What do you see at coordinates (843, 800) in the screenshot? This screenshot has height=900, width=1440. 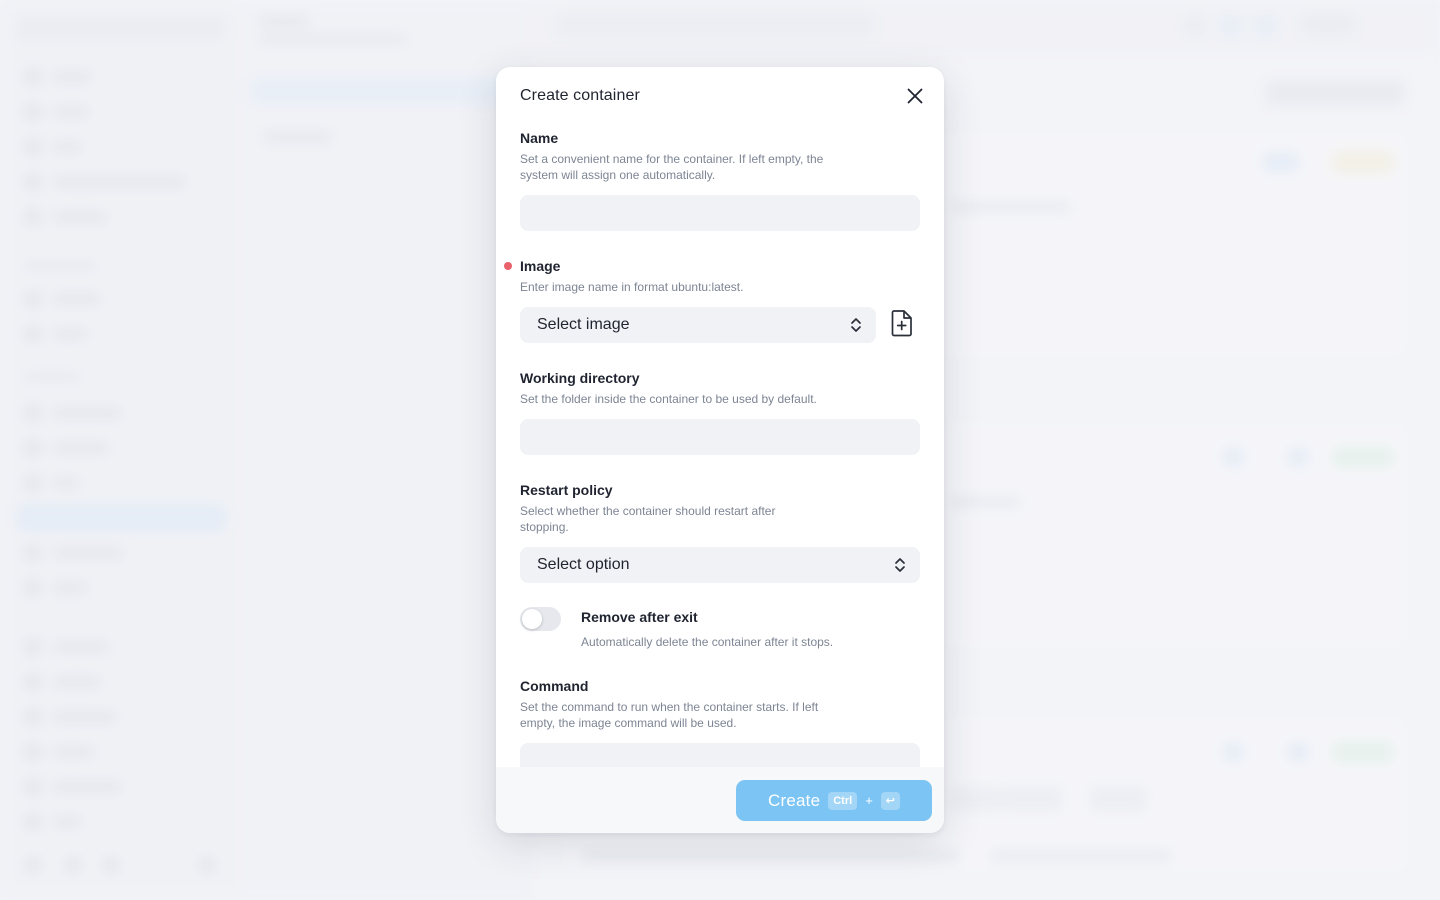 I see `shortcut-ctrl-key: Ctrl` at bounding box center [843, 800].